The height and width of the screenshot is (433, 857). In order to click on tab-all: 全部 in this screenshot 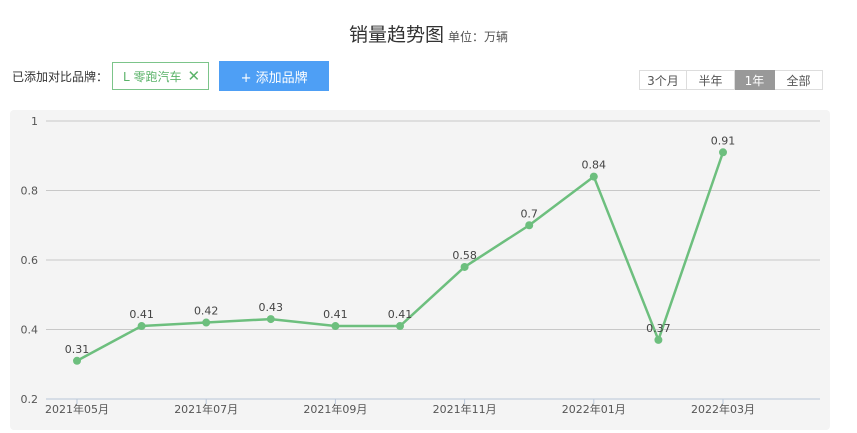, I will do `click(799, 80)`.